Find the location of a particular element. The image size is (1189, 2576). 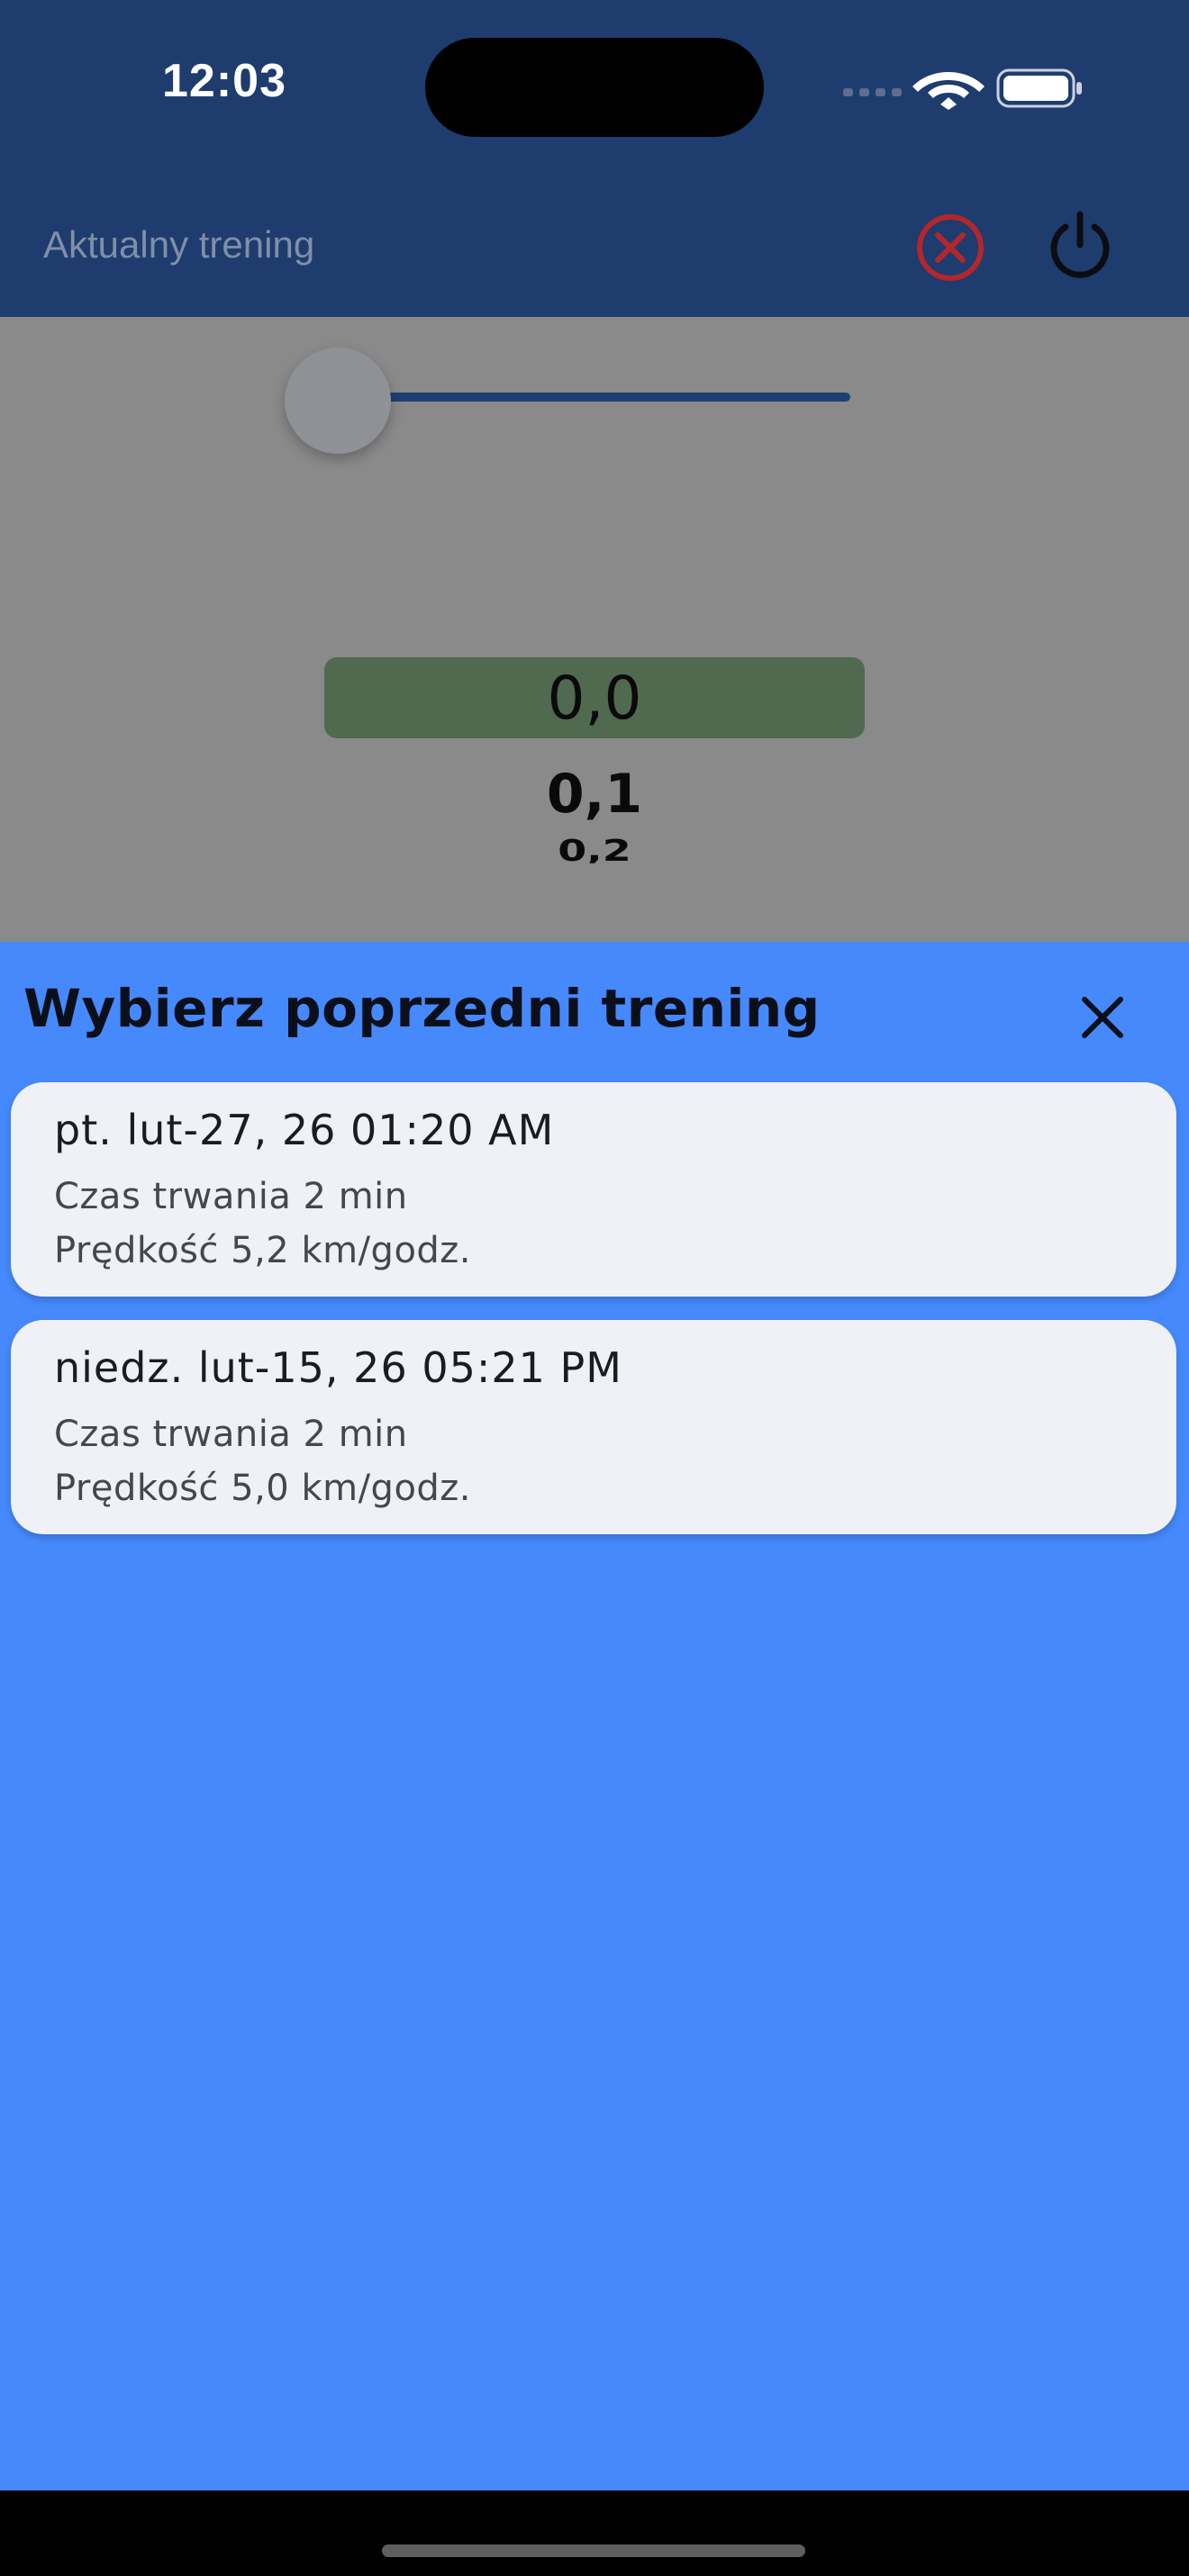

speed-slider-thumb is located at coordinates (338, 401).